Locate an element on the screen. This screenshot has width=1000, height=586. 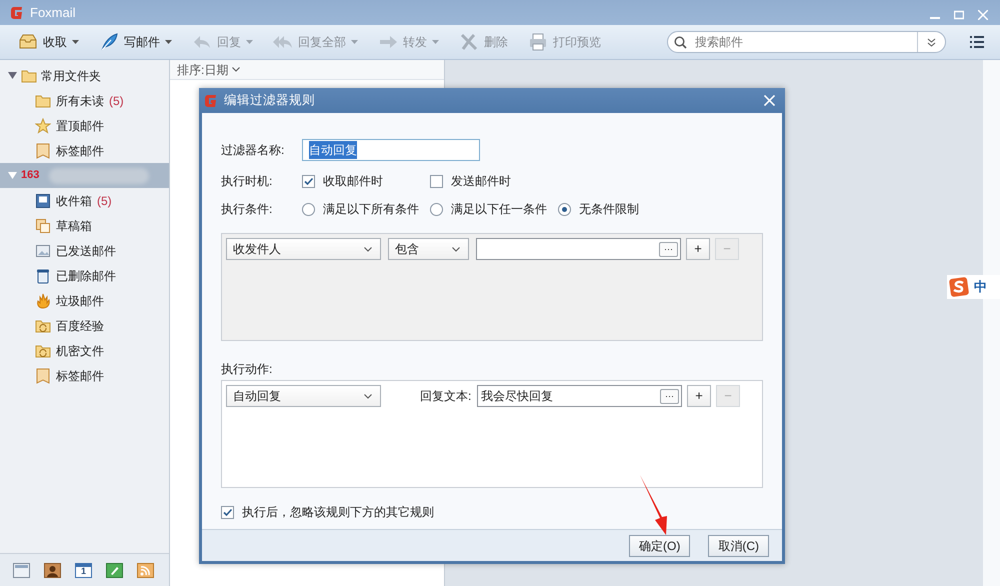
rss-icon is located at coordinates (145, 570).